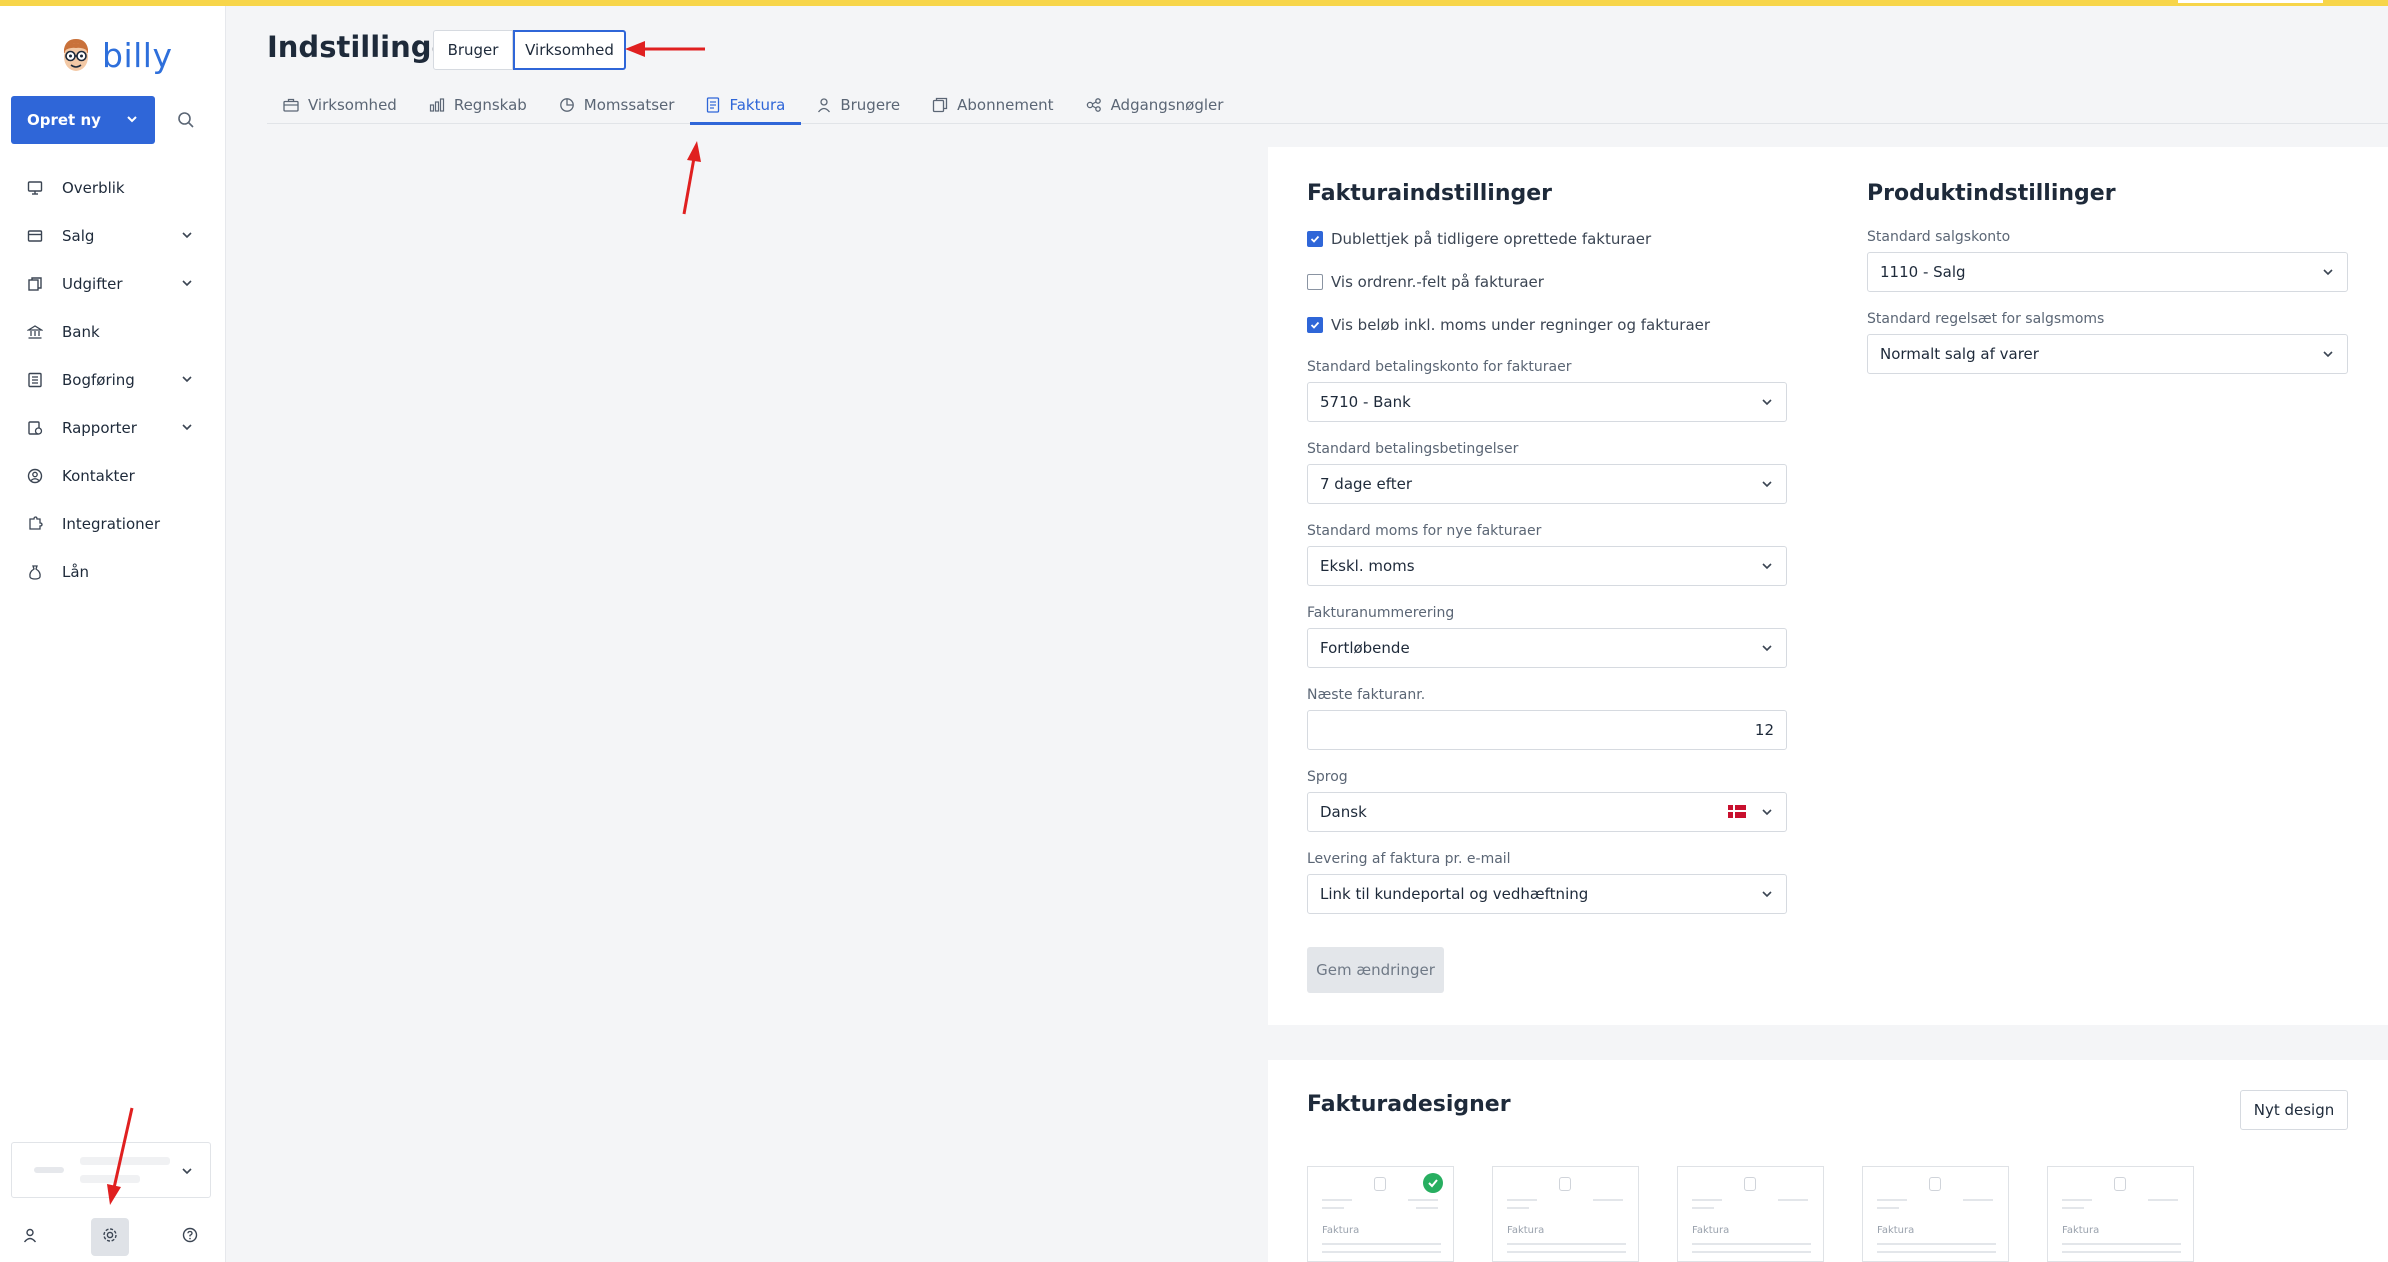 Image resolution: width=2388 pixels, height=1262 pixels. I want to click on tab-label: Abonnement, so click(1005, 105).